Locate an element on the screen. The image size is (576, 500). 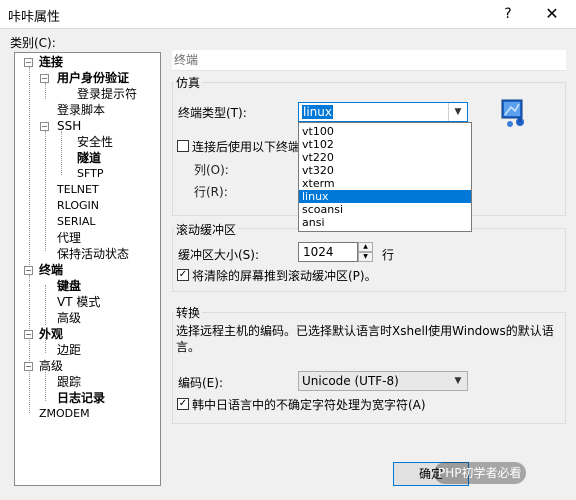
tree-item-advanced: 高级 is located at coordinates (51, 366).